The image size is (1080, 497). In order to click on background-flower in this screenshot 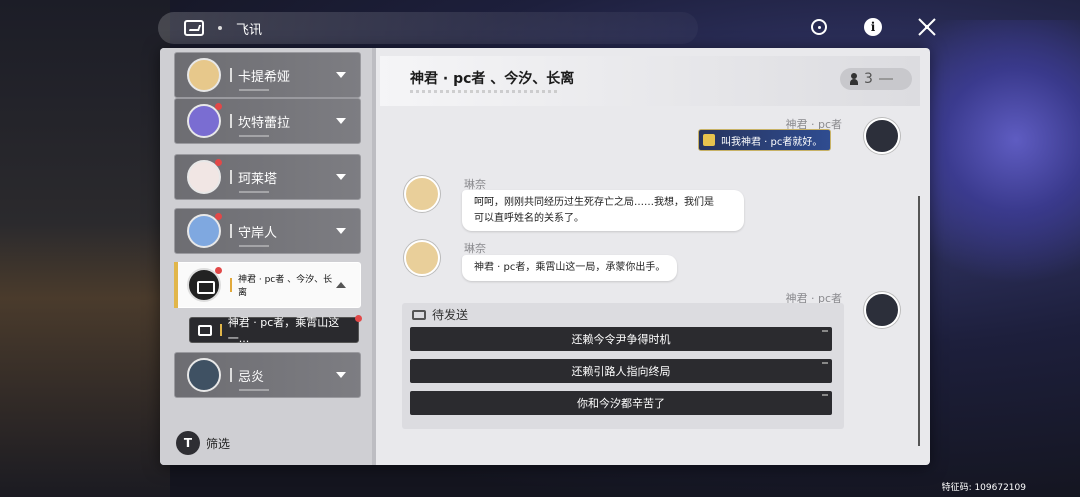, I will do `click(1000, 170)`.